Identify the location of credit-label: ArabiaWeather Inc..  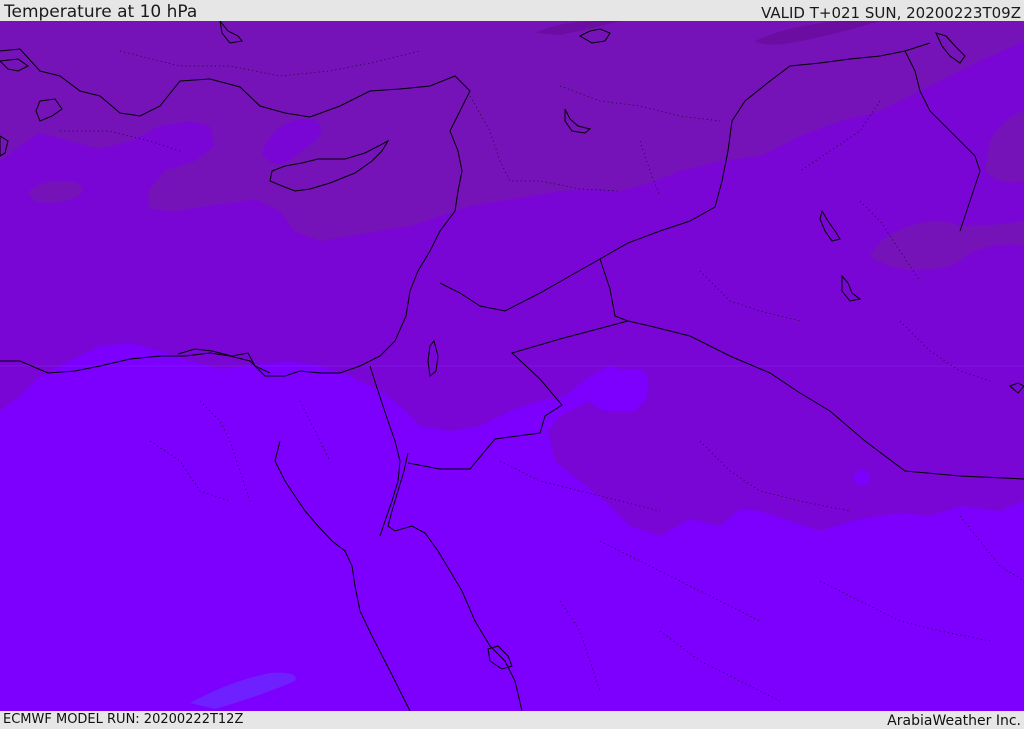
(954, 721).